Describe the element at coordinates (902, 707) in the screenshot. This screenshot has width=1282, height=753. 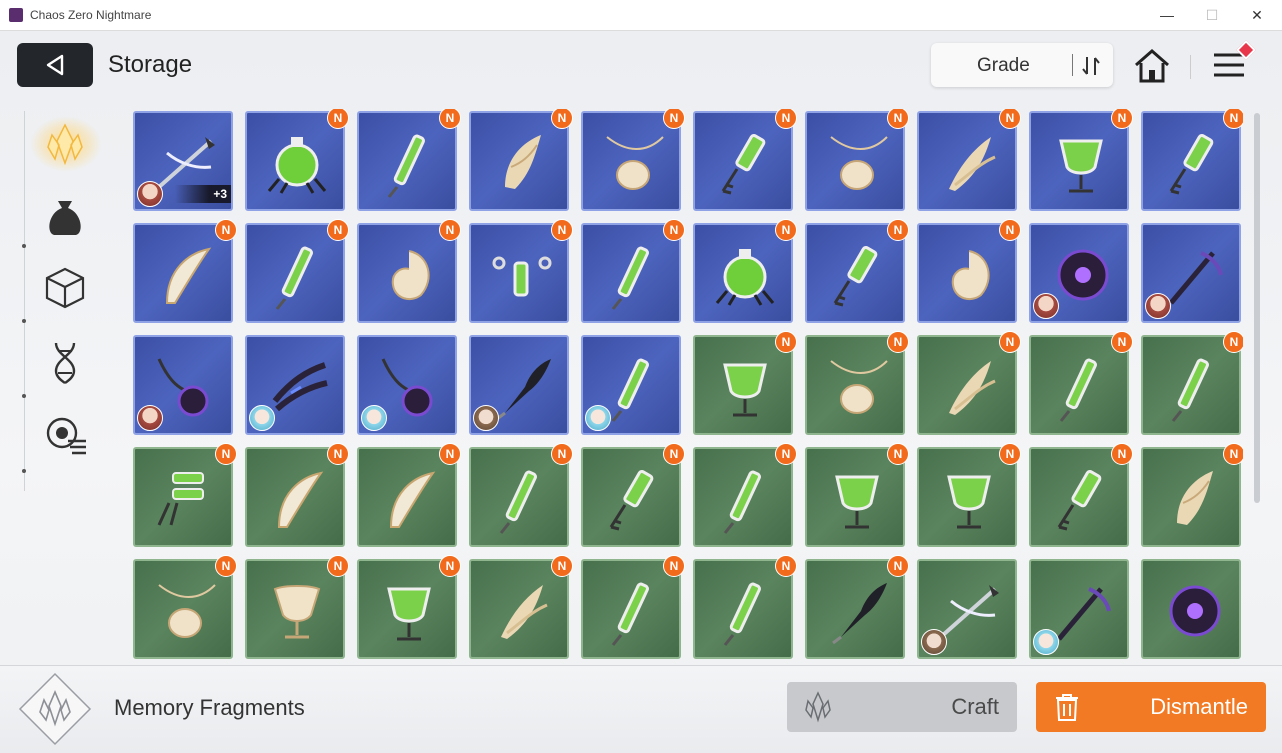
I see `craft-button: Craft` at that location.